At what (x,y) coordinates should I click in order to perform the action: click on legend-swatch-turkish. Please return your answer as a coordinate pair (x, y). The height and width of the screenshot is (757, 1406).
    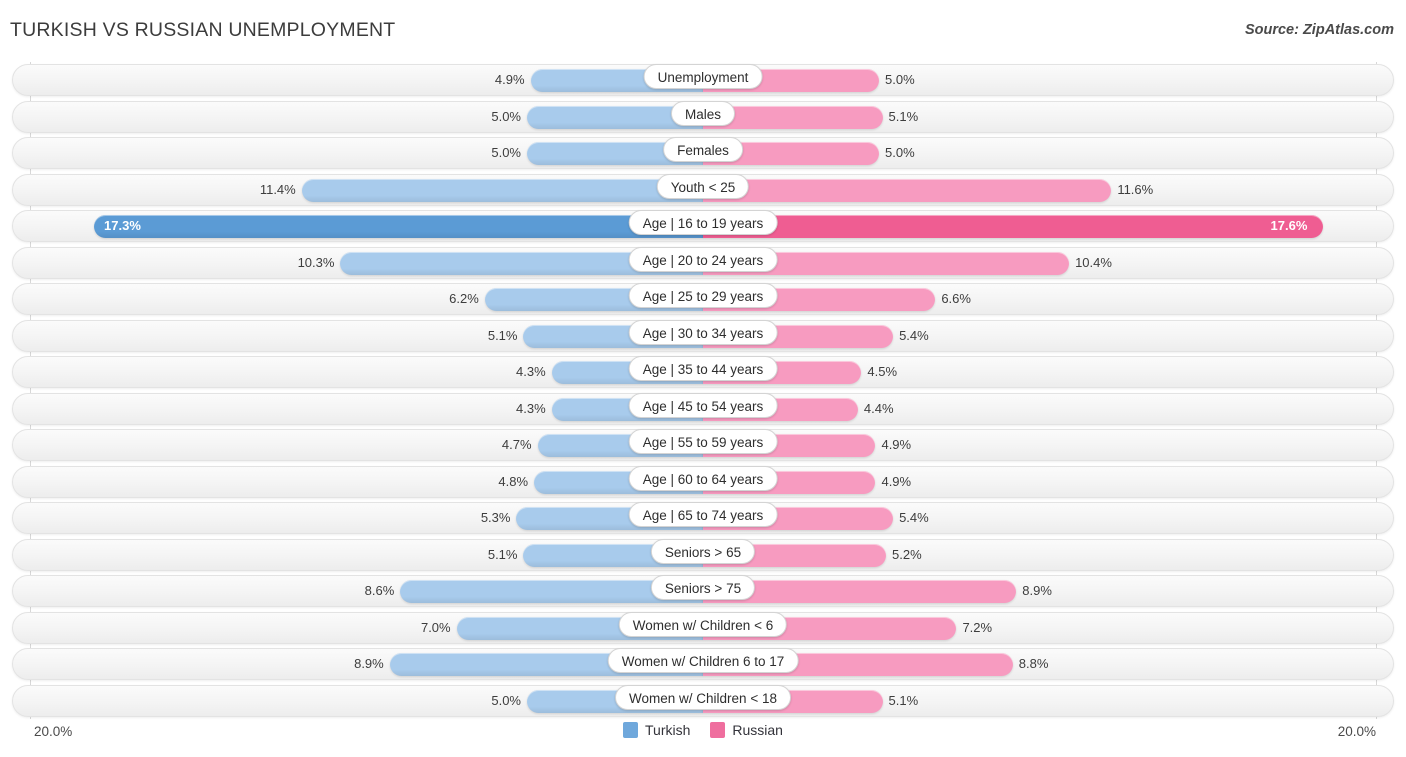
    Looking at the image, I should click on (630, 730).